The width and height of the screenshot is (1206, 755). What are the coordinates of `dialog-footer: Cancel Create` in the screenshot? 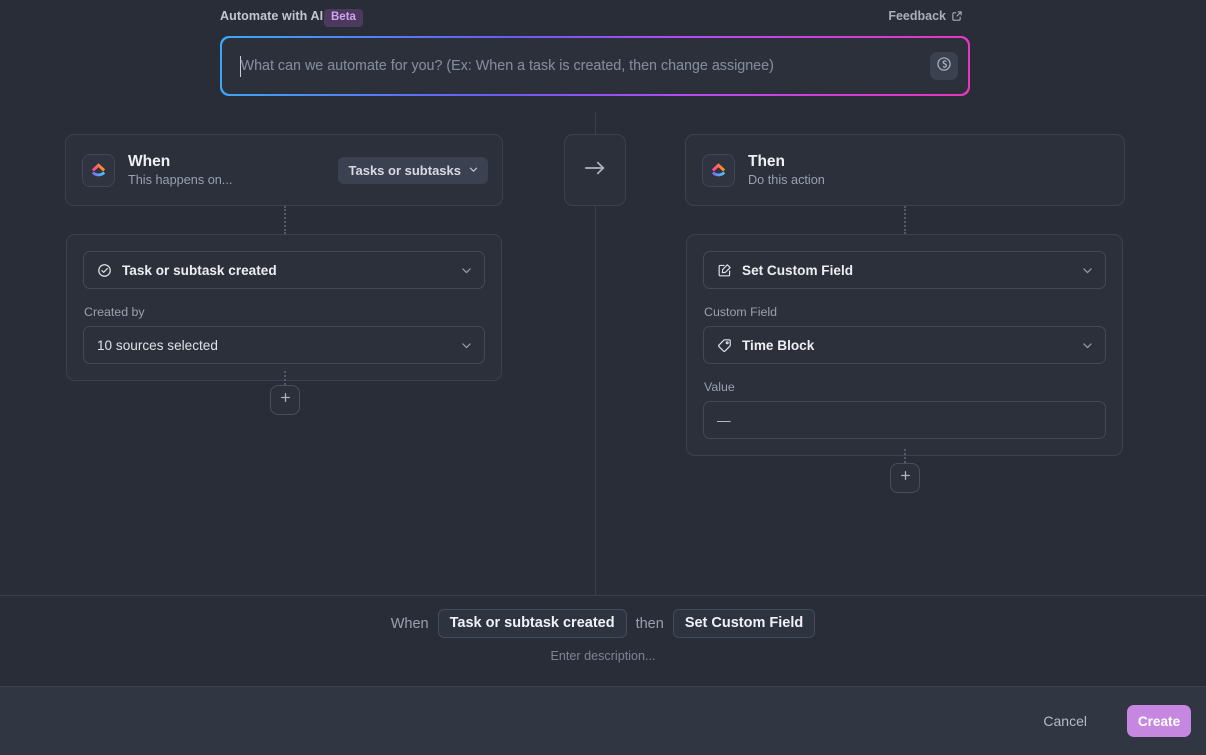 It's located at (603, 721).